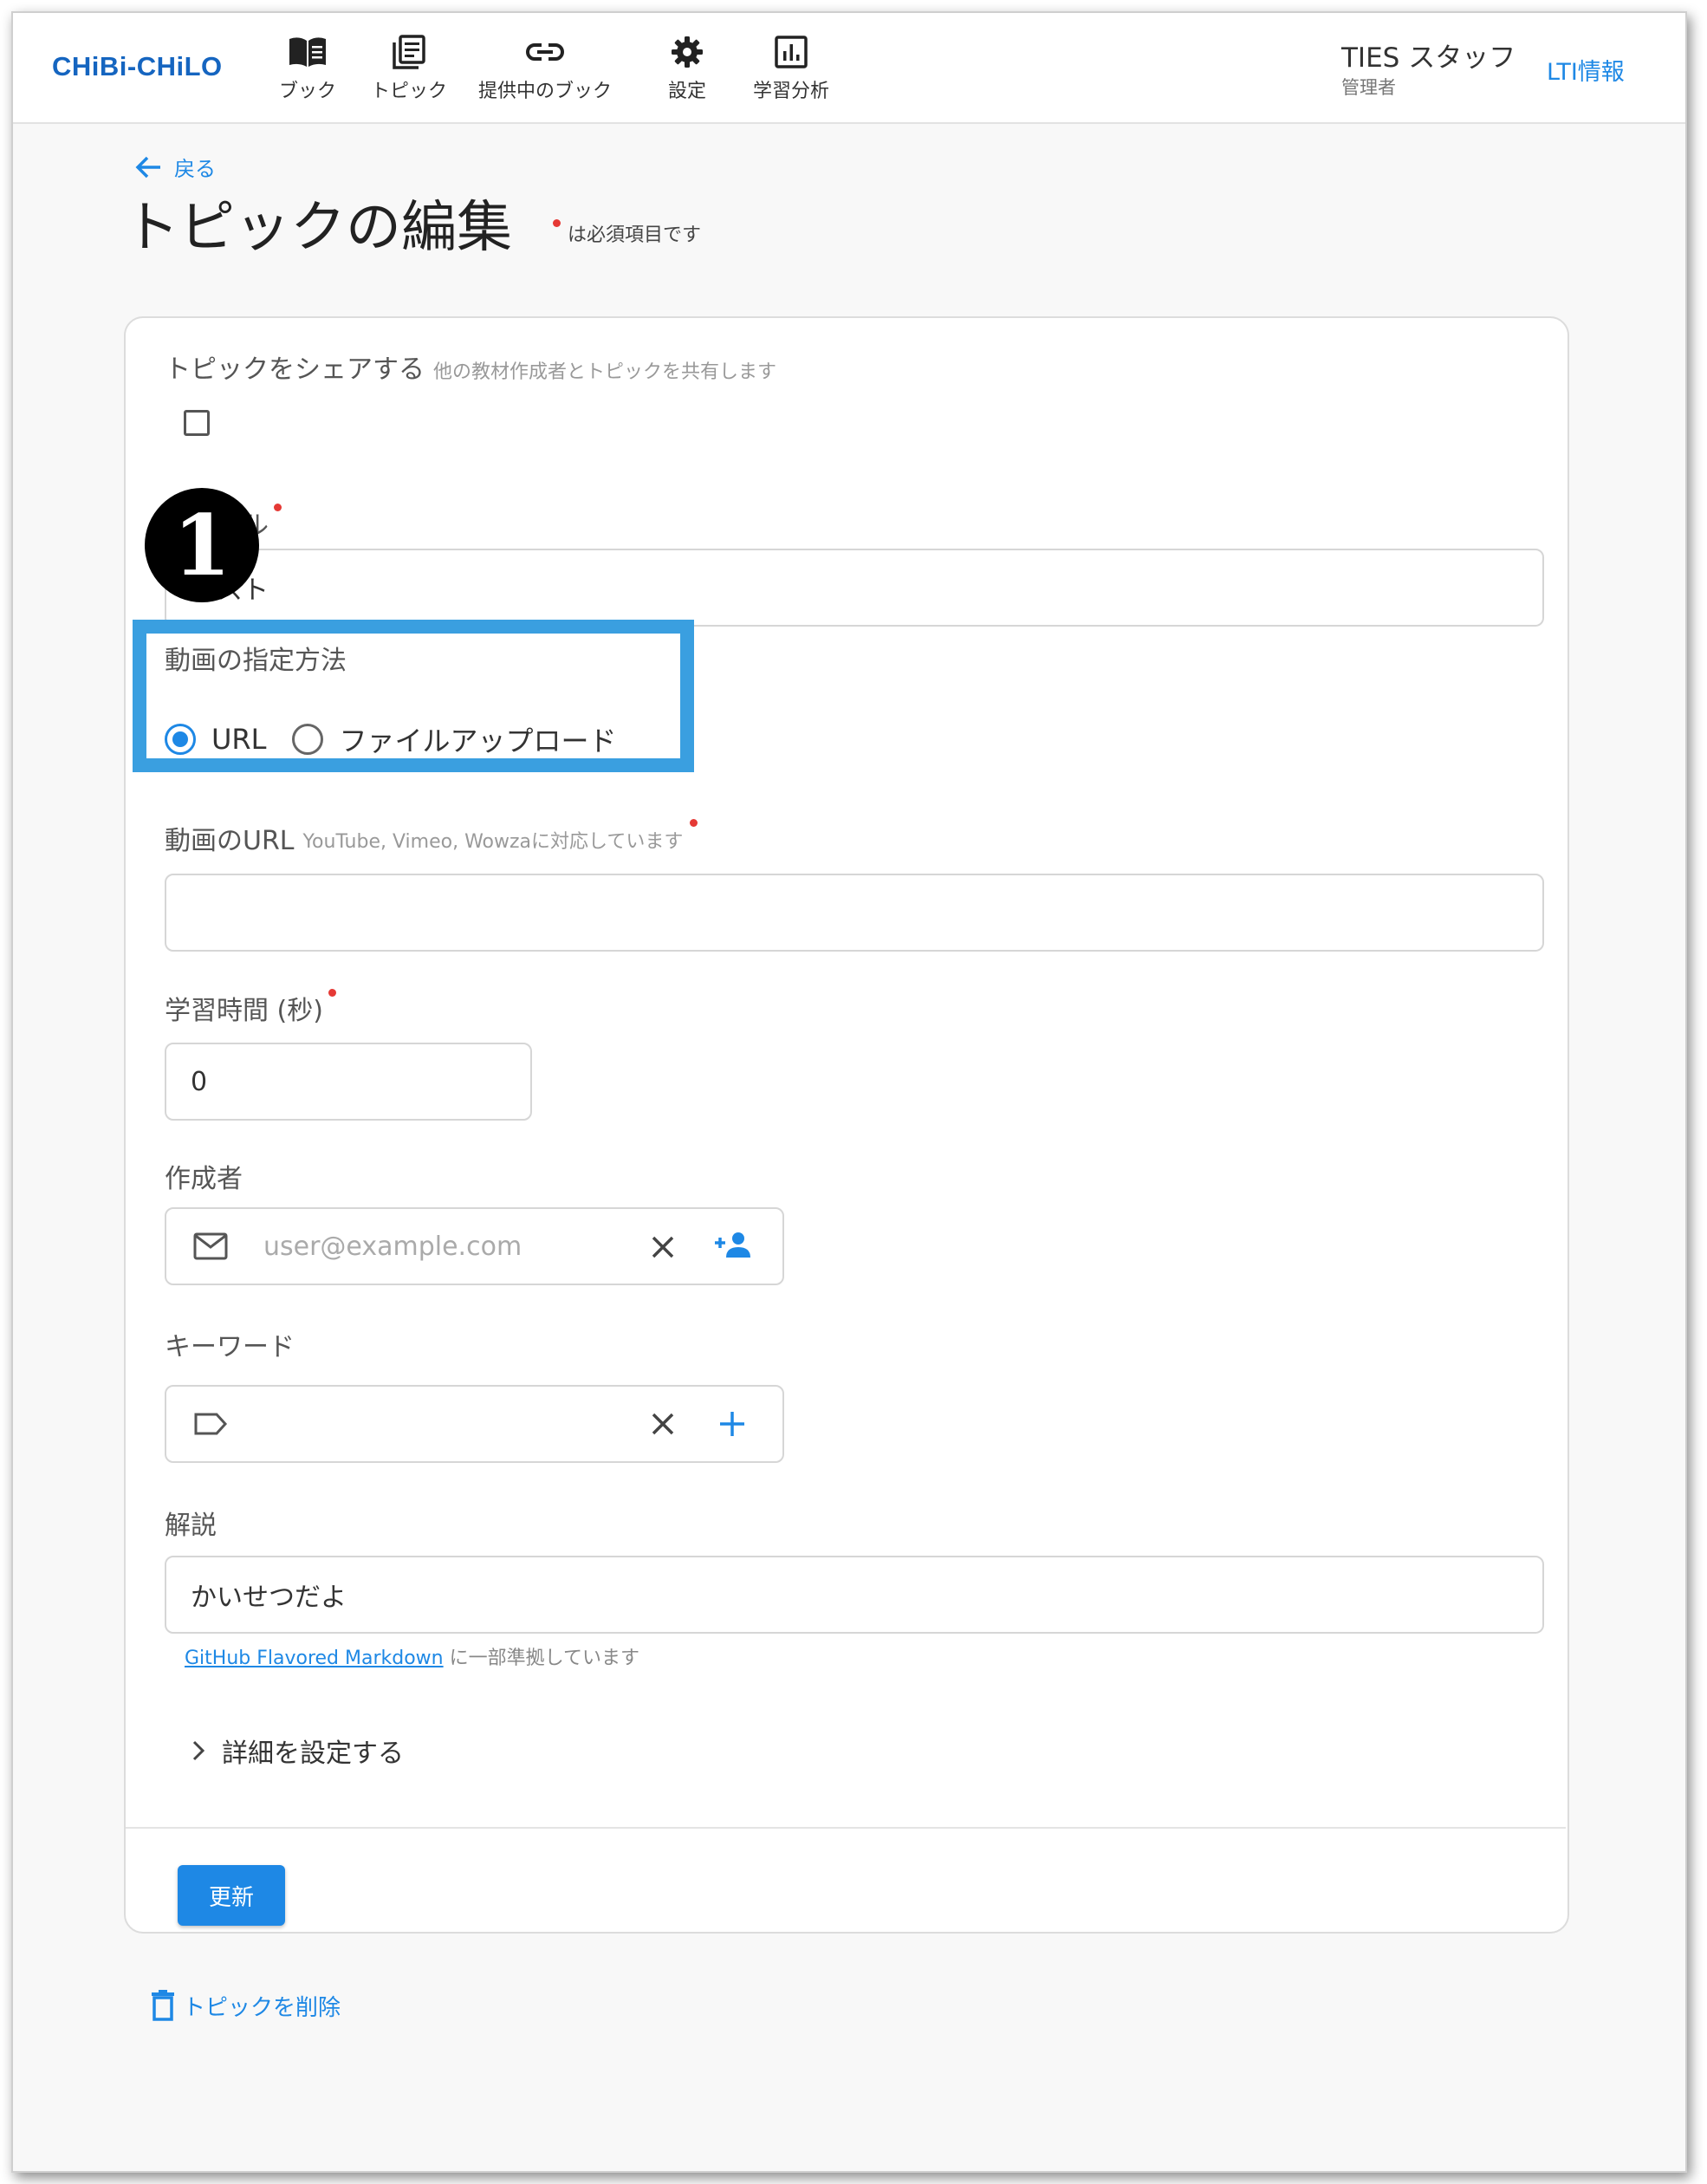 This screenshot has width=1707, height=2184. I want to click on annotation-badge: 1, so click(202, 545).